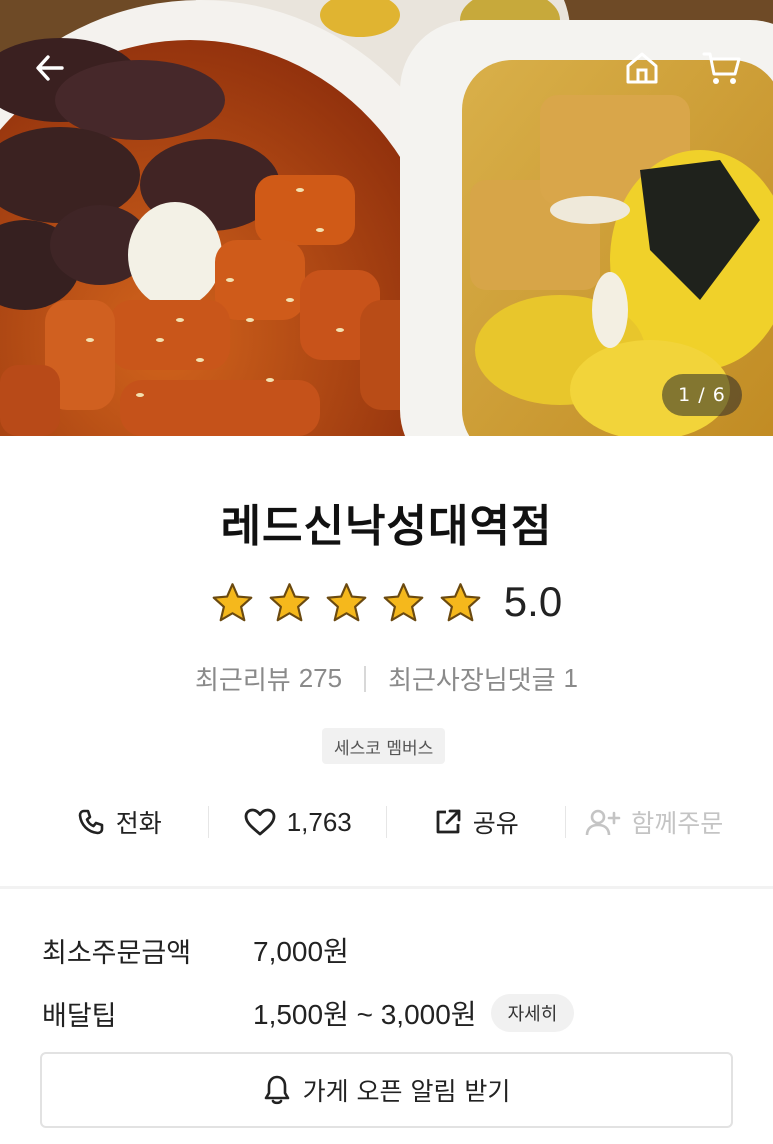  What do you see at coordinates (365, 1014) in the screenshot?
I see `delivery-tip-value: 1,500원 ~ 3,000원` at bounding box center [365, 1014].